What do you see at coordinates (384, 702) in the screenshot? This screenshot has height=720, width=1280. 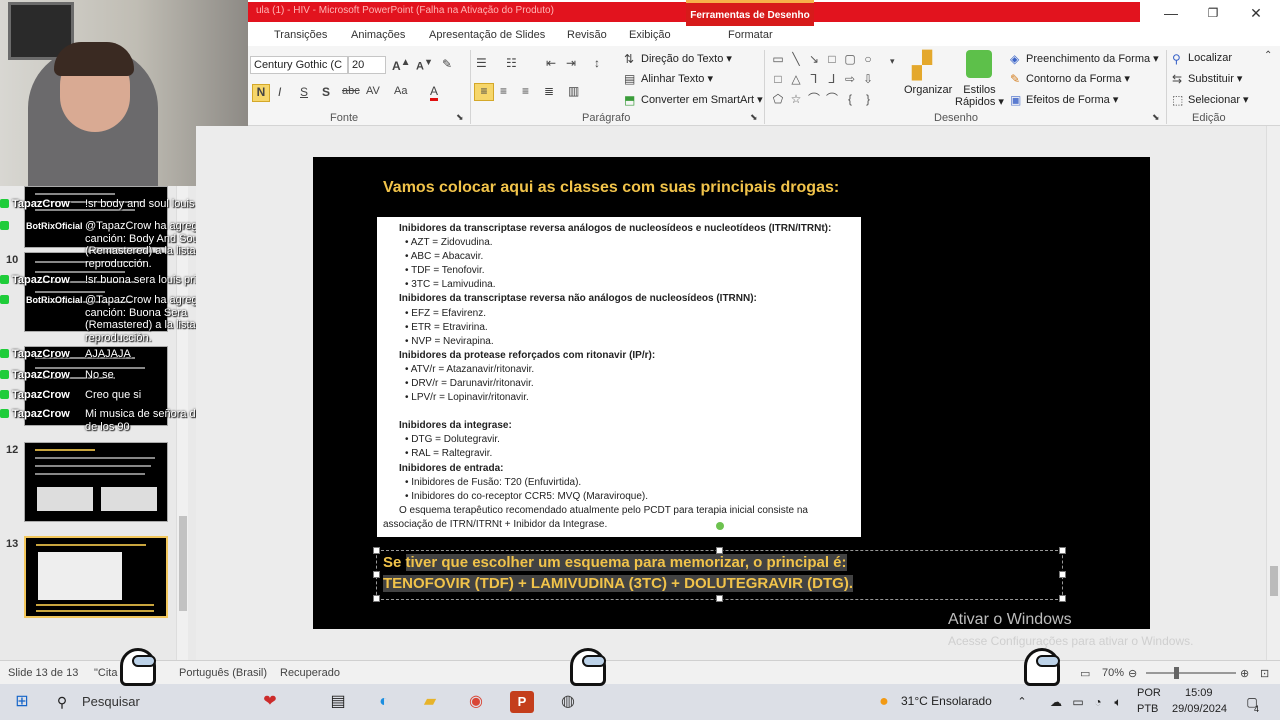 I see `edge-icon: ◐` at bounding box center [384, 702].